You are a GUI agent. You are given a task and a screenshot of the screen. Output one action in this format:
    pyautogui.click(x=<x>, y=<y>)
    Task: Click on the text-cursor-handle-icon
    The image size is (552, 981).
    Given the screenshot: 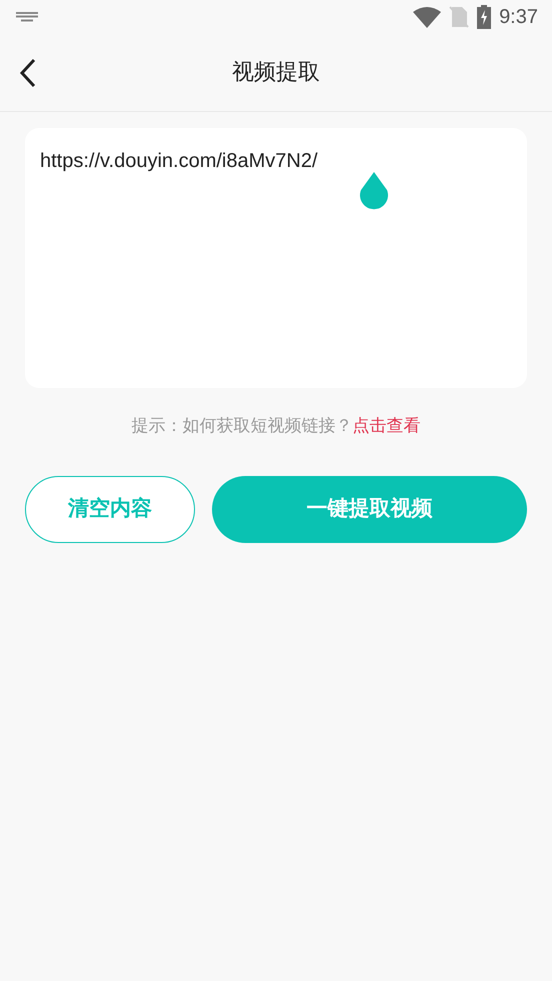 What is the action you would take?
    pyautogui.click(x=374, y=191)
    